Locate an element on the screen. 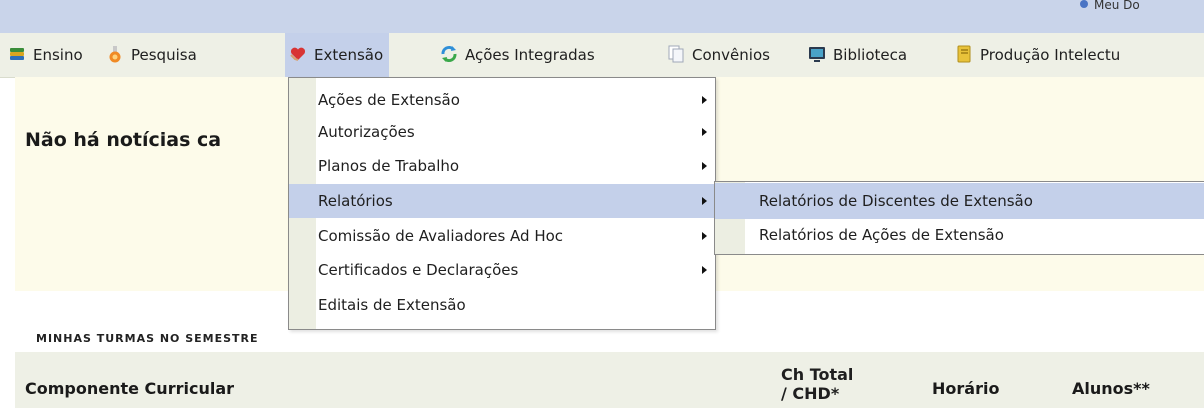 This screenshot has width=1204, height=408. col-ch-total-line2: / CHD* is located at coordinates (810, 393).